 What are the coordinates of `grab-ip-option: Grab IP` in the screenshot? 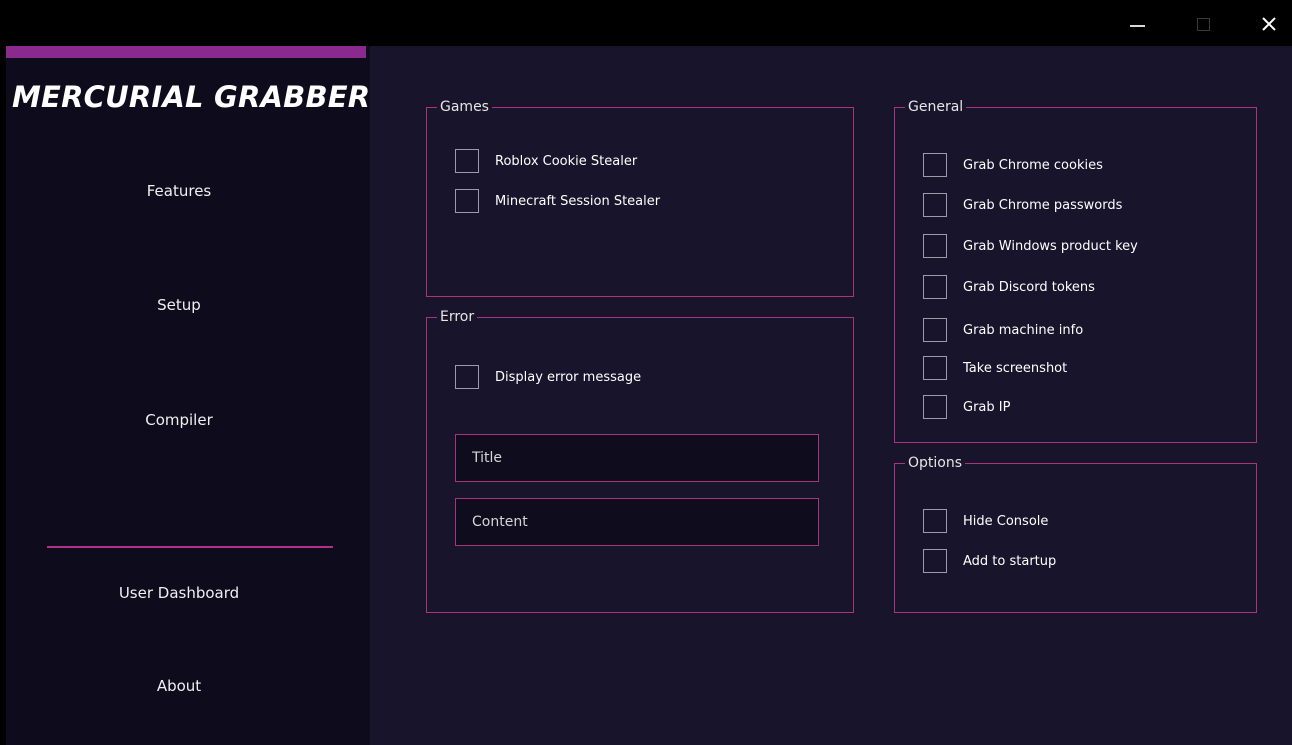 It's located at (966, 407).